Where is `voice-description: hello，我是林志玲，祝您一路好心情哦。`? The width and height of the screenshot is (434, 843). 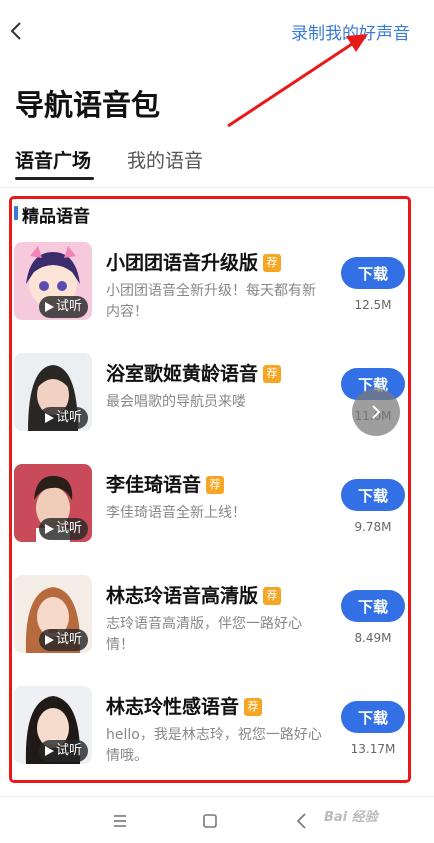
voice-description: hello，我是林志玲，祝您一路好心情哦。 is located at coordinates (214, 745).